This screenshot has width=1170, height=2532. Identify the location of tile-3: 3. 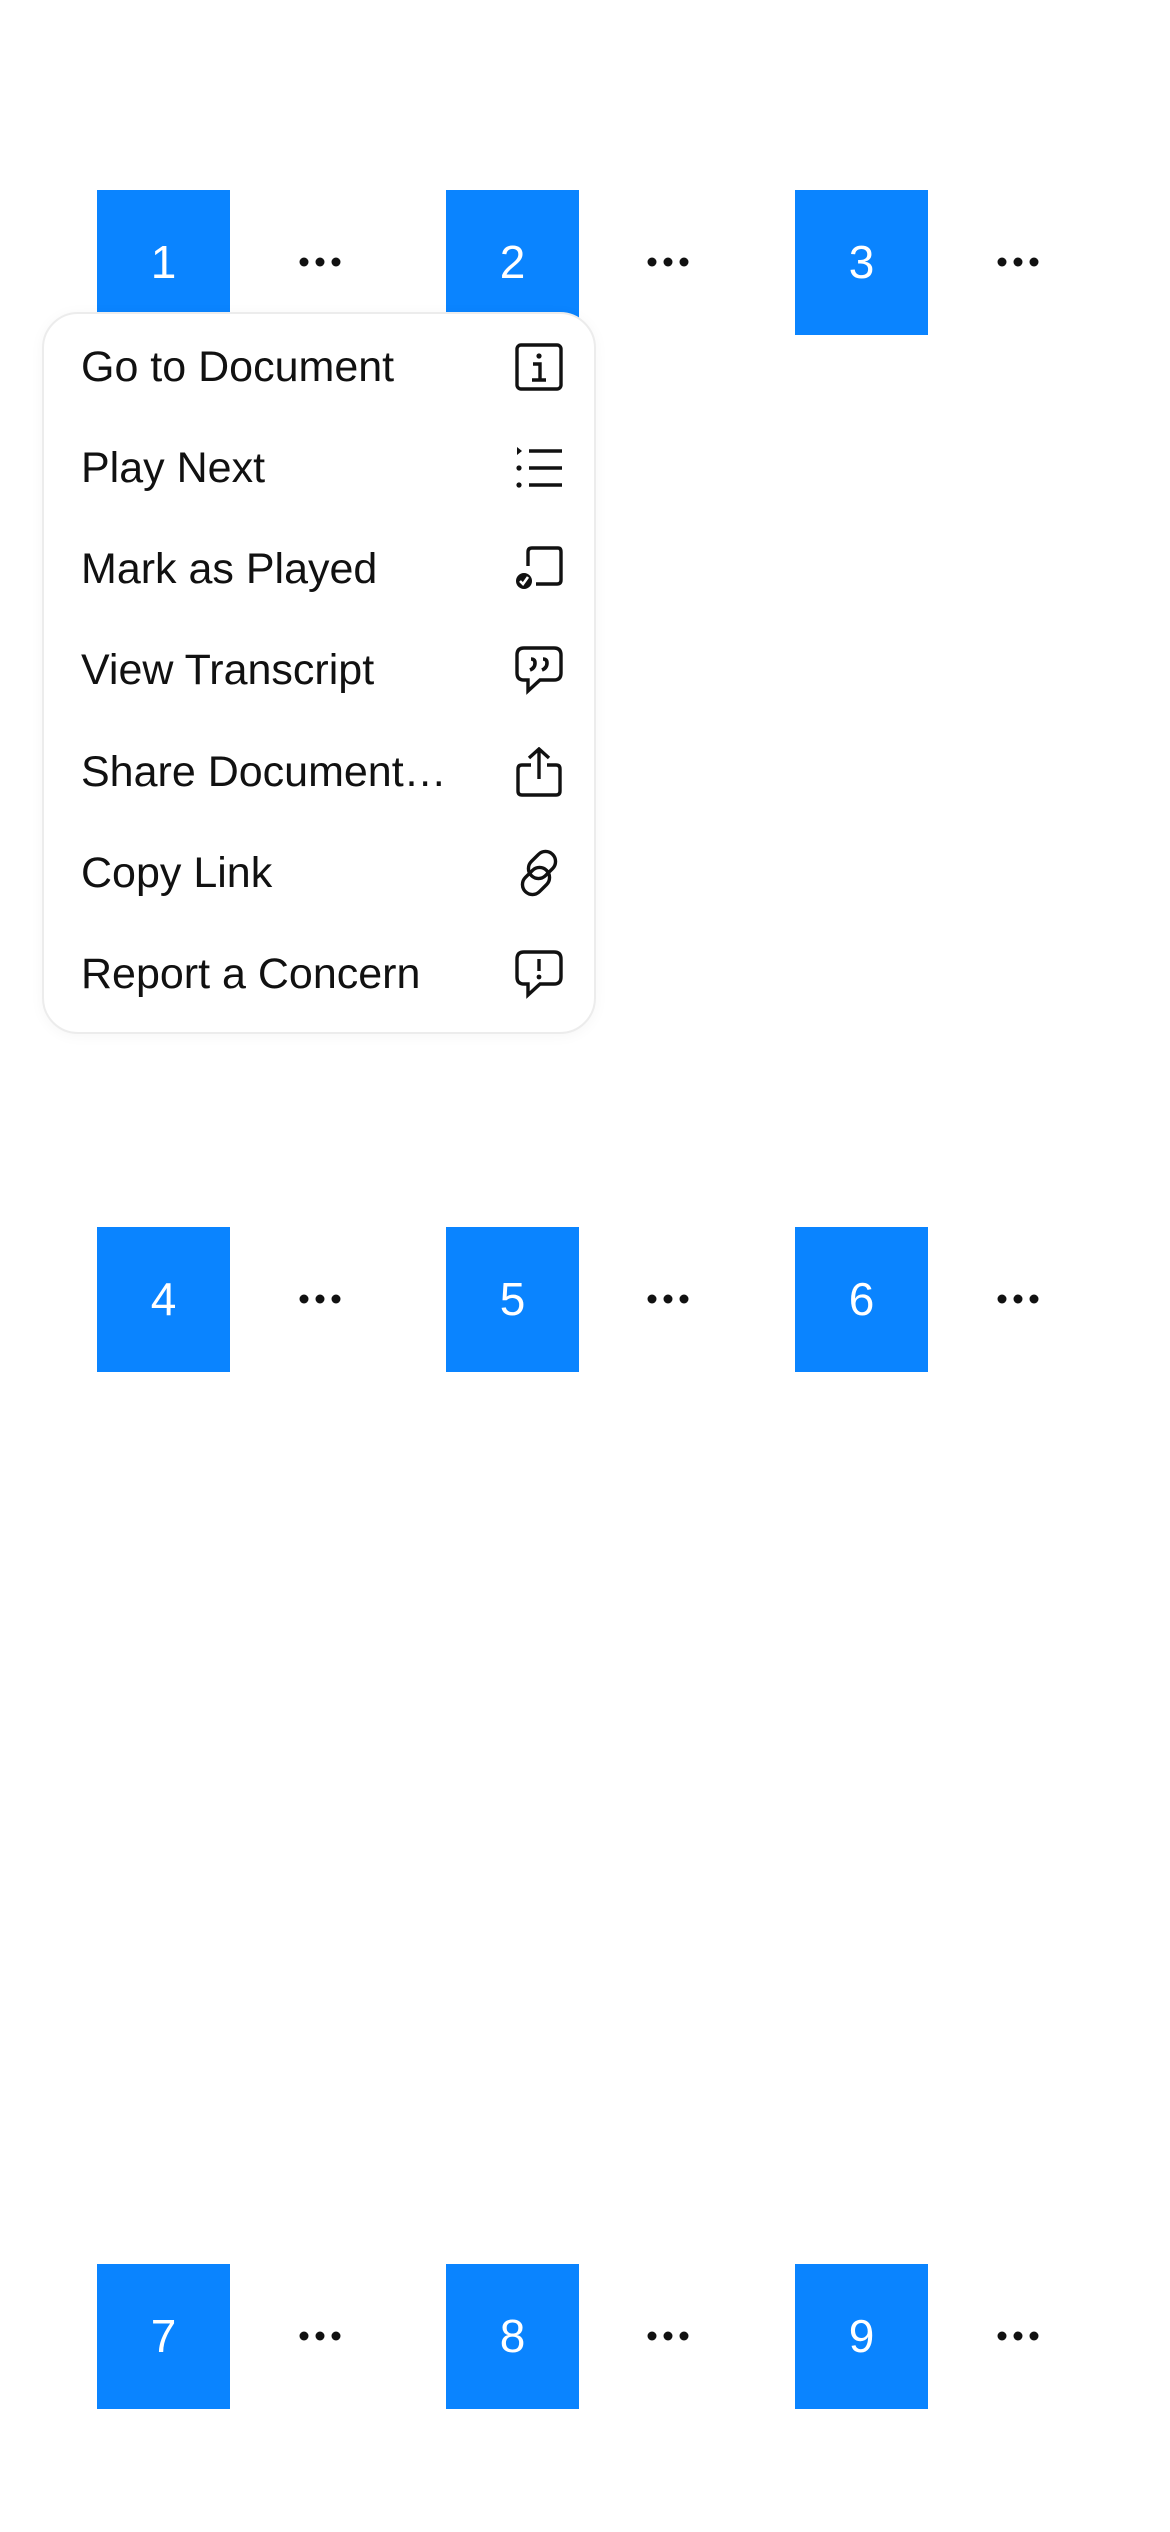
(861, 262).